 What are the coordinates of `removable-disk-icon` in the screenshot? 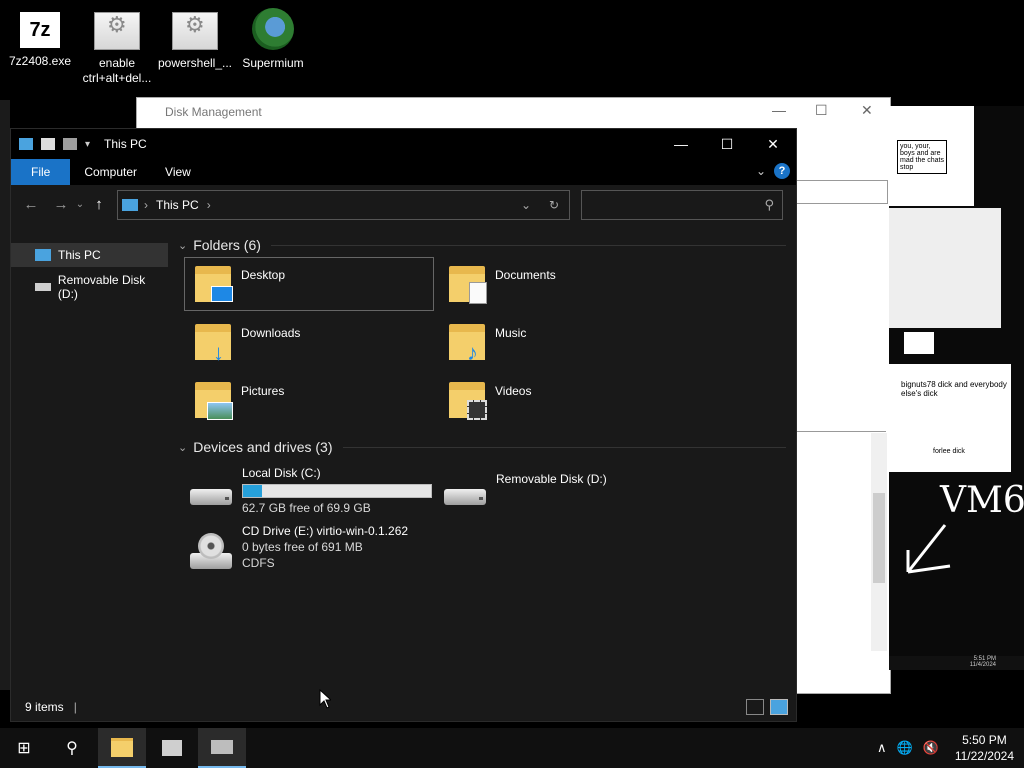 It's located at (43, 287).